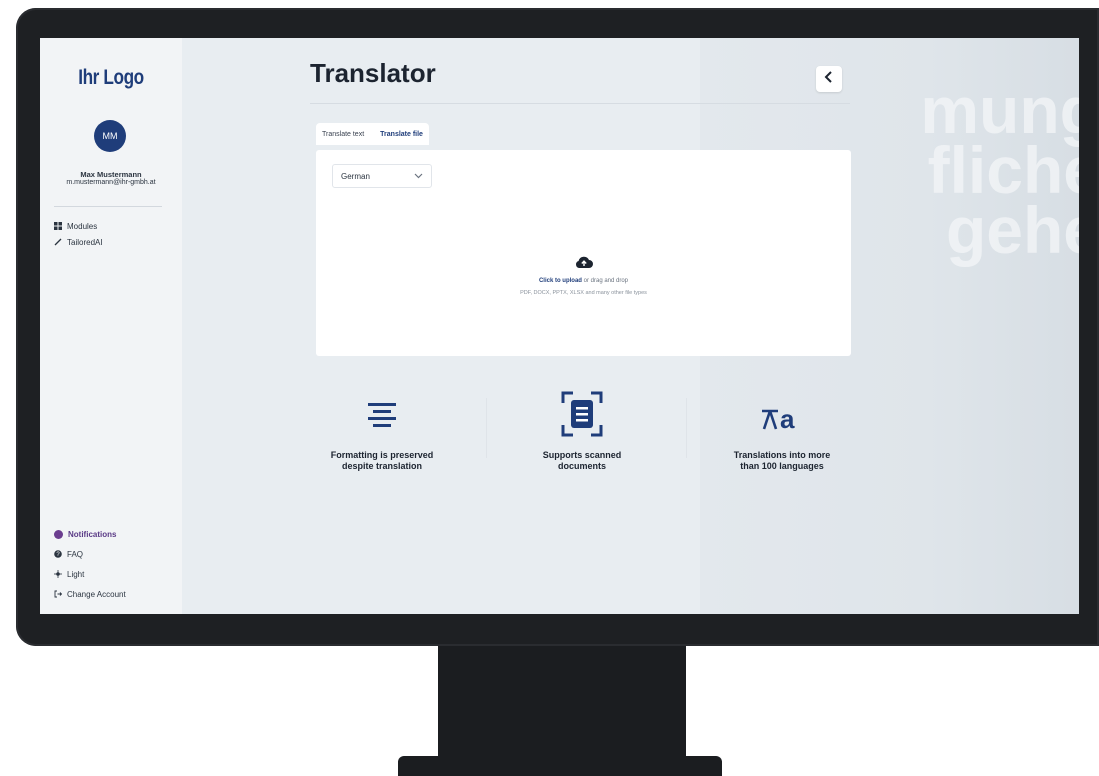 The image size is (1099, 776). Describe the element at coordinates (76, 574) in the screenshot. I see `sidebar-item-label: Light` at that location.